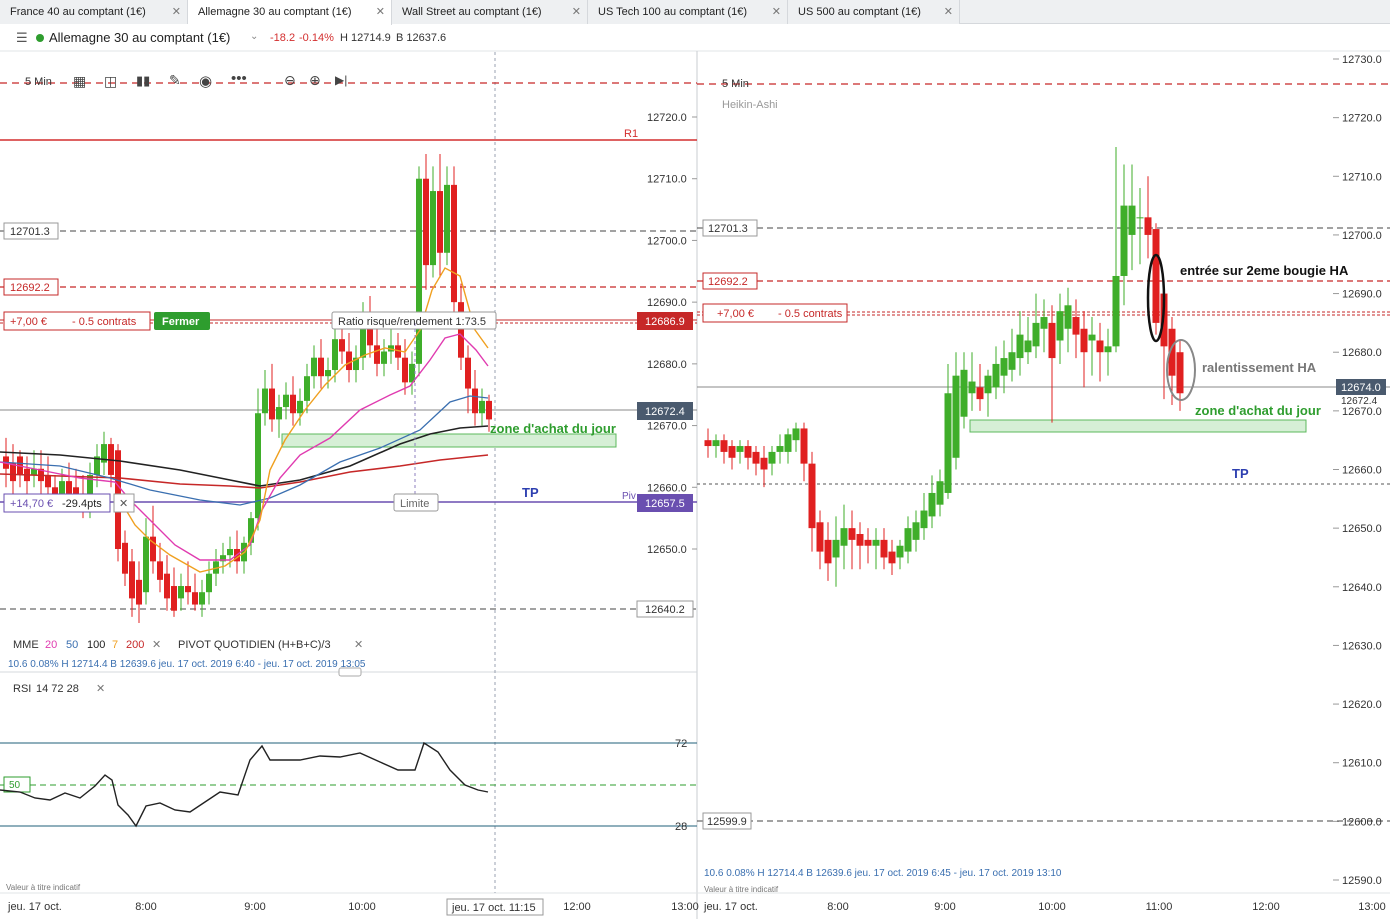 This screenshot has width=1390, height=919. Describe the element at coordinates (100, 689) in the screenshot. I see `close-icon: ✕` at that location.